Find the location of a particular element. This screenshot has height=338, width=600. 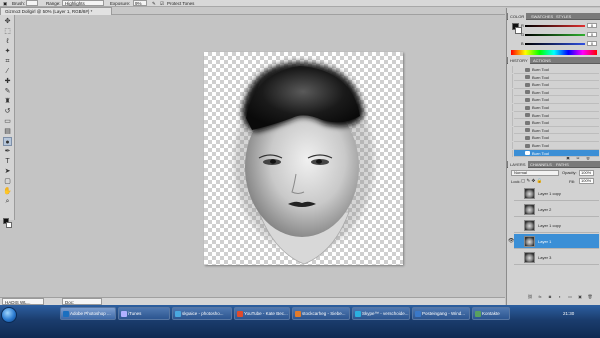

healing-brush-tool-icon: ✚ is located at coordinates (7, 81).